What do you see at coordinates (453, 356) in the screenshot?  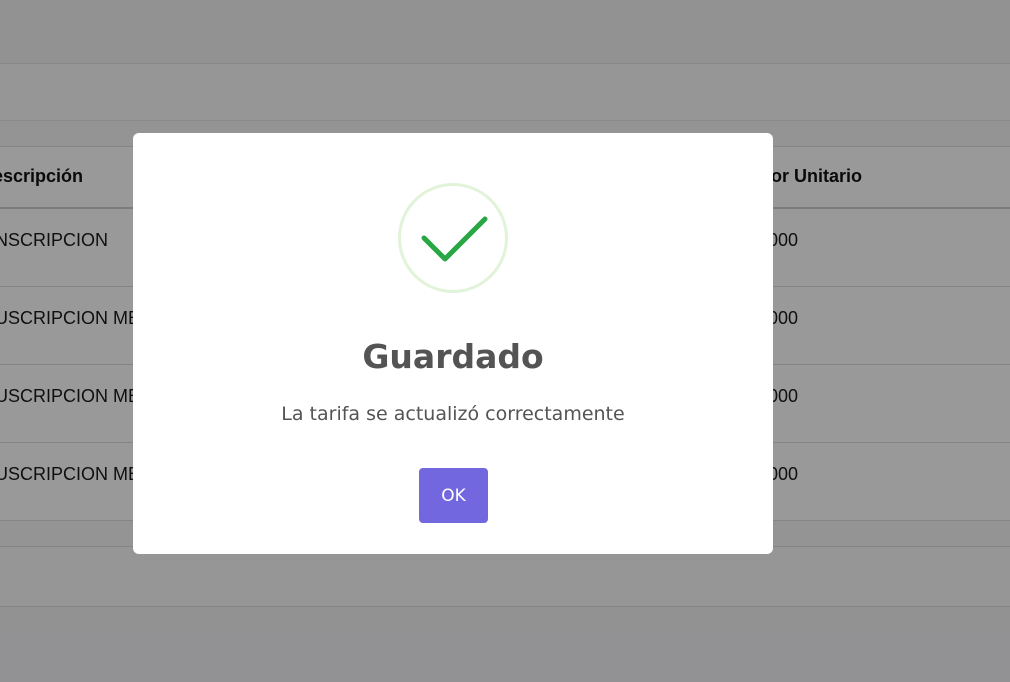 I see `dialog-title: Guardado` at bounding box center [453, 356].